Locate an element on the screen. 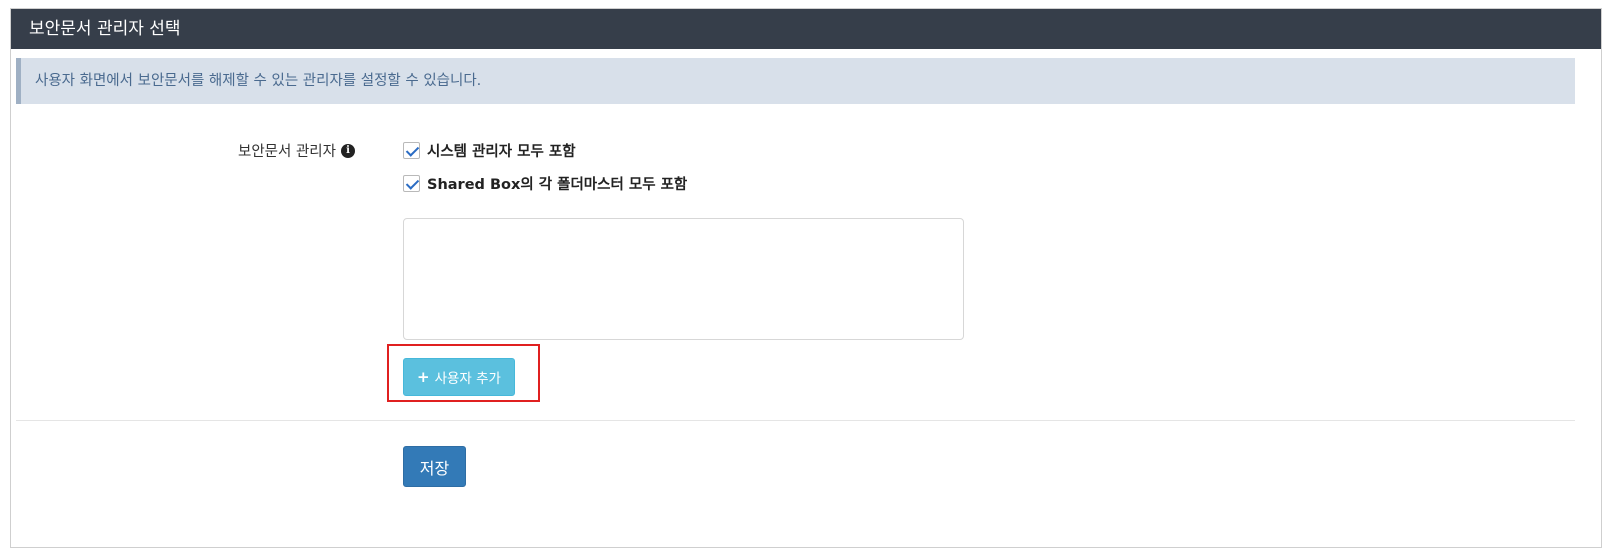 The image size is (1606, 553). checkbox-folder-masters is located at coordinates (411, 183).